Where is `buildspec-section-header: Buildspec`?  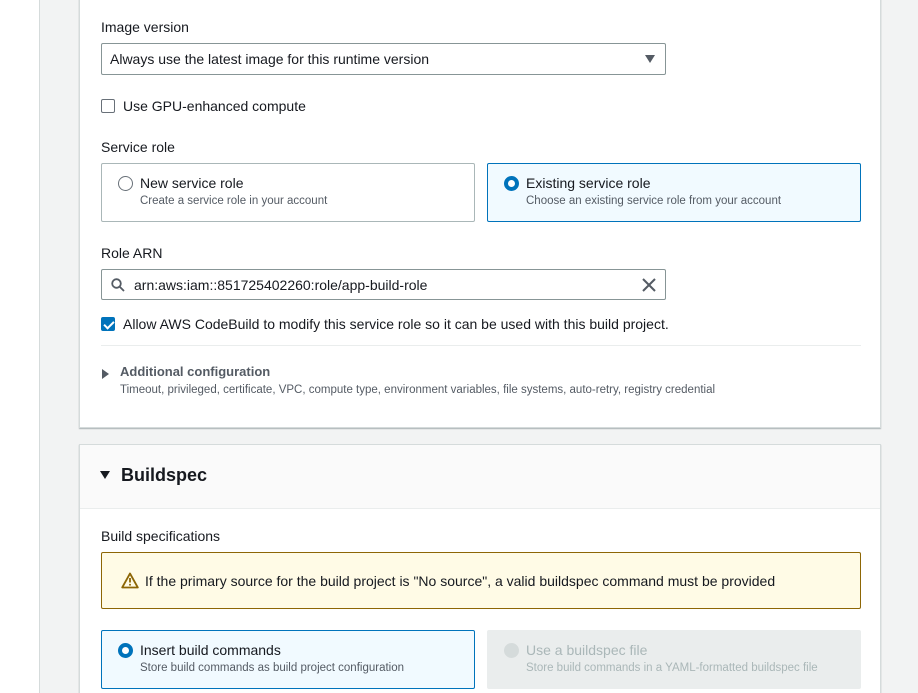
buildspec-section-header: Buildspec is located at coordinates (480, 477).